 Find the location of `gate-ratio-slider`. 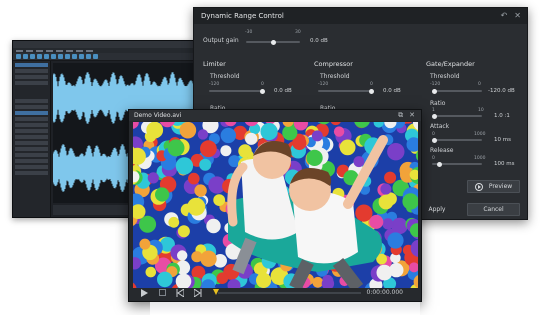

gate-ratio-slider is located at coordinates (457, 116).